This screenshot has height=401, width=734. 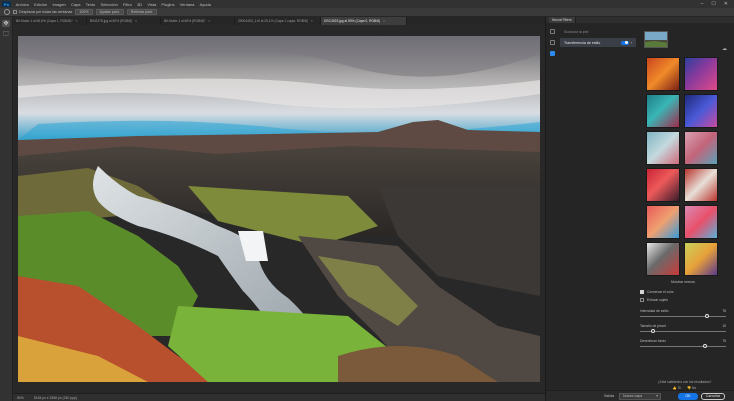 I want to click on filter-item-style-transfer: Transferencia de estilo ›, so click(x=598, y=42).